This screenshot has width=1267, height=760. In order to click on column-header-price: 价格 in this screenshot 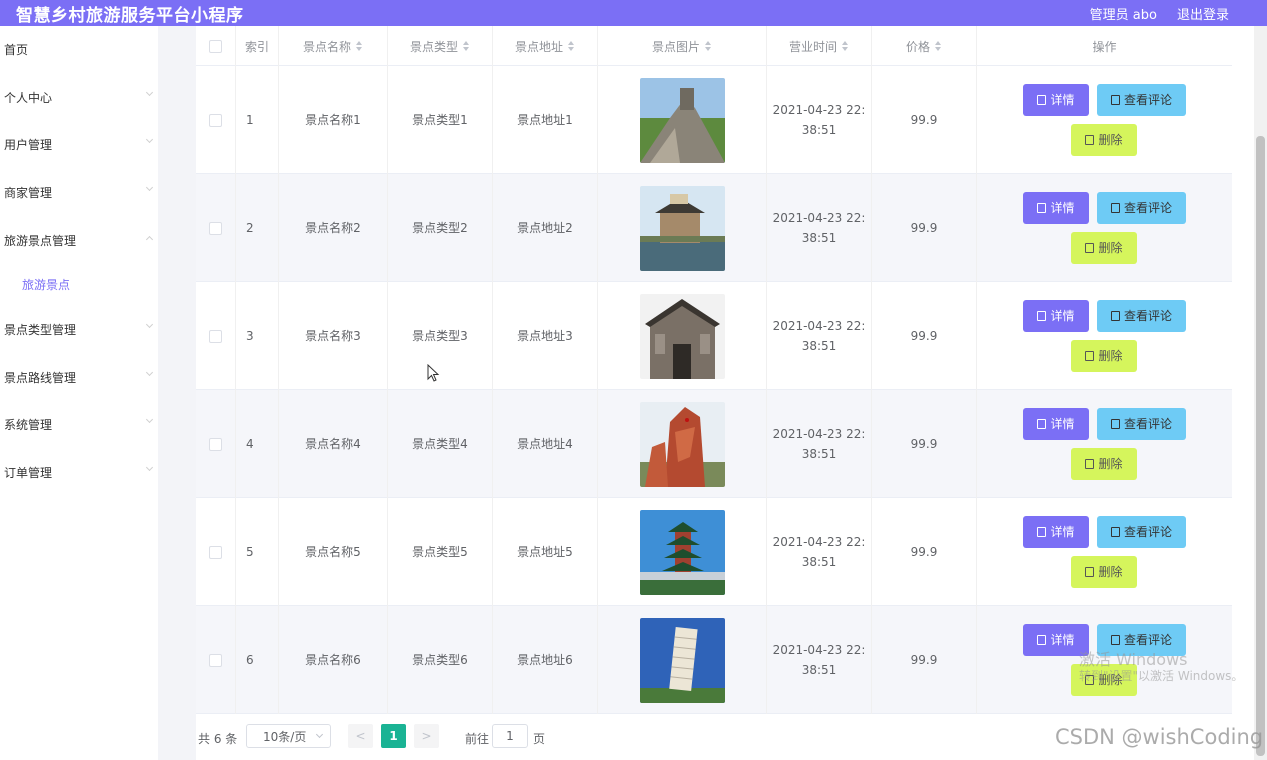, I will do `click(924, 46)`.